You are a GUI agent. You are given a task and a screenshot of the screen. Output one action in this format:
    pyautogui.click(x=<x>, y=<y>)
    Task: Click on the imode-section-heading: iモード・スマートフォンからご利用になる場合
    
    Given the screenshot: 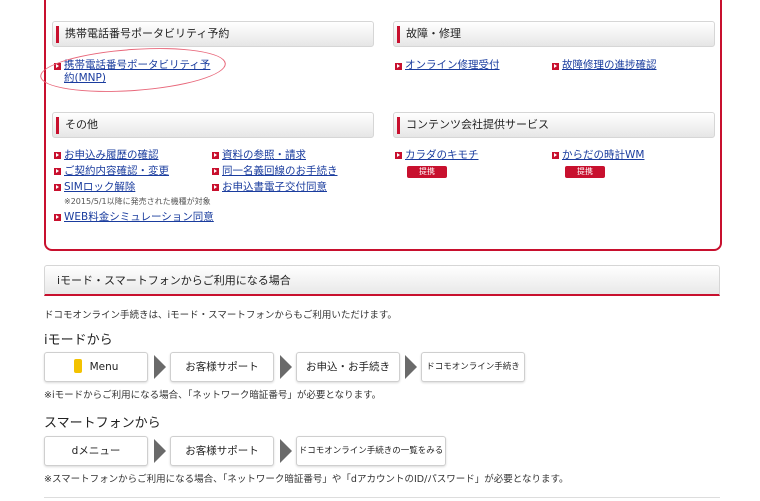 What is the action you would take?
    pyautogui.click(x=382, y=280)
    